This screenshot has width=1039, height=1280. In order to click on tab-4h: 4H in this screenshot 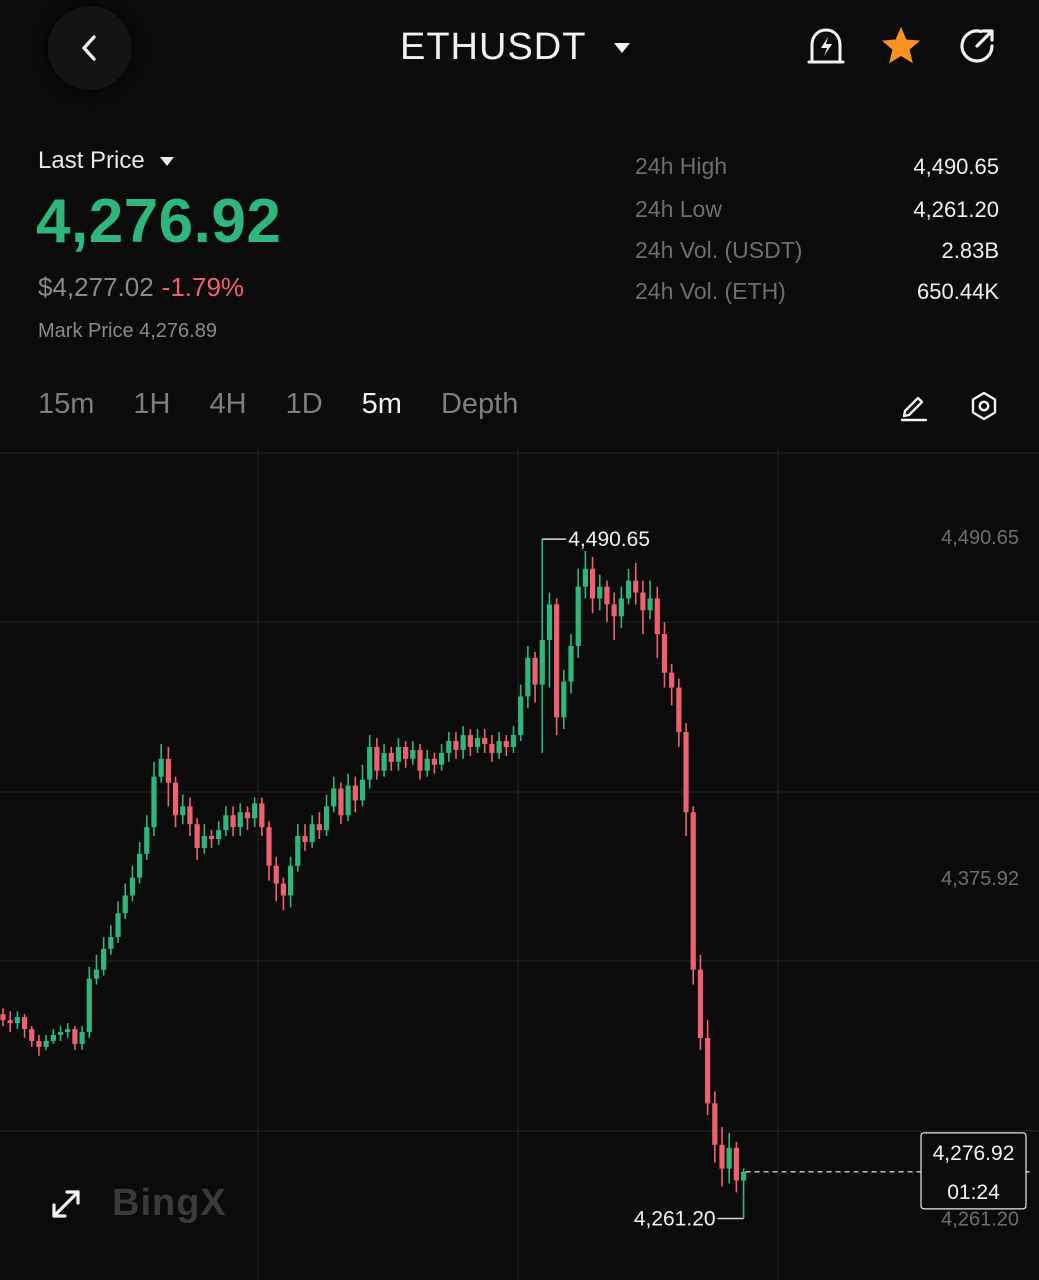, I will do `click(228, 404)`.